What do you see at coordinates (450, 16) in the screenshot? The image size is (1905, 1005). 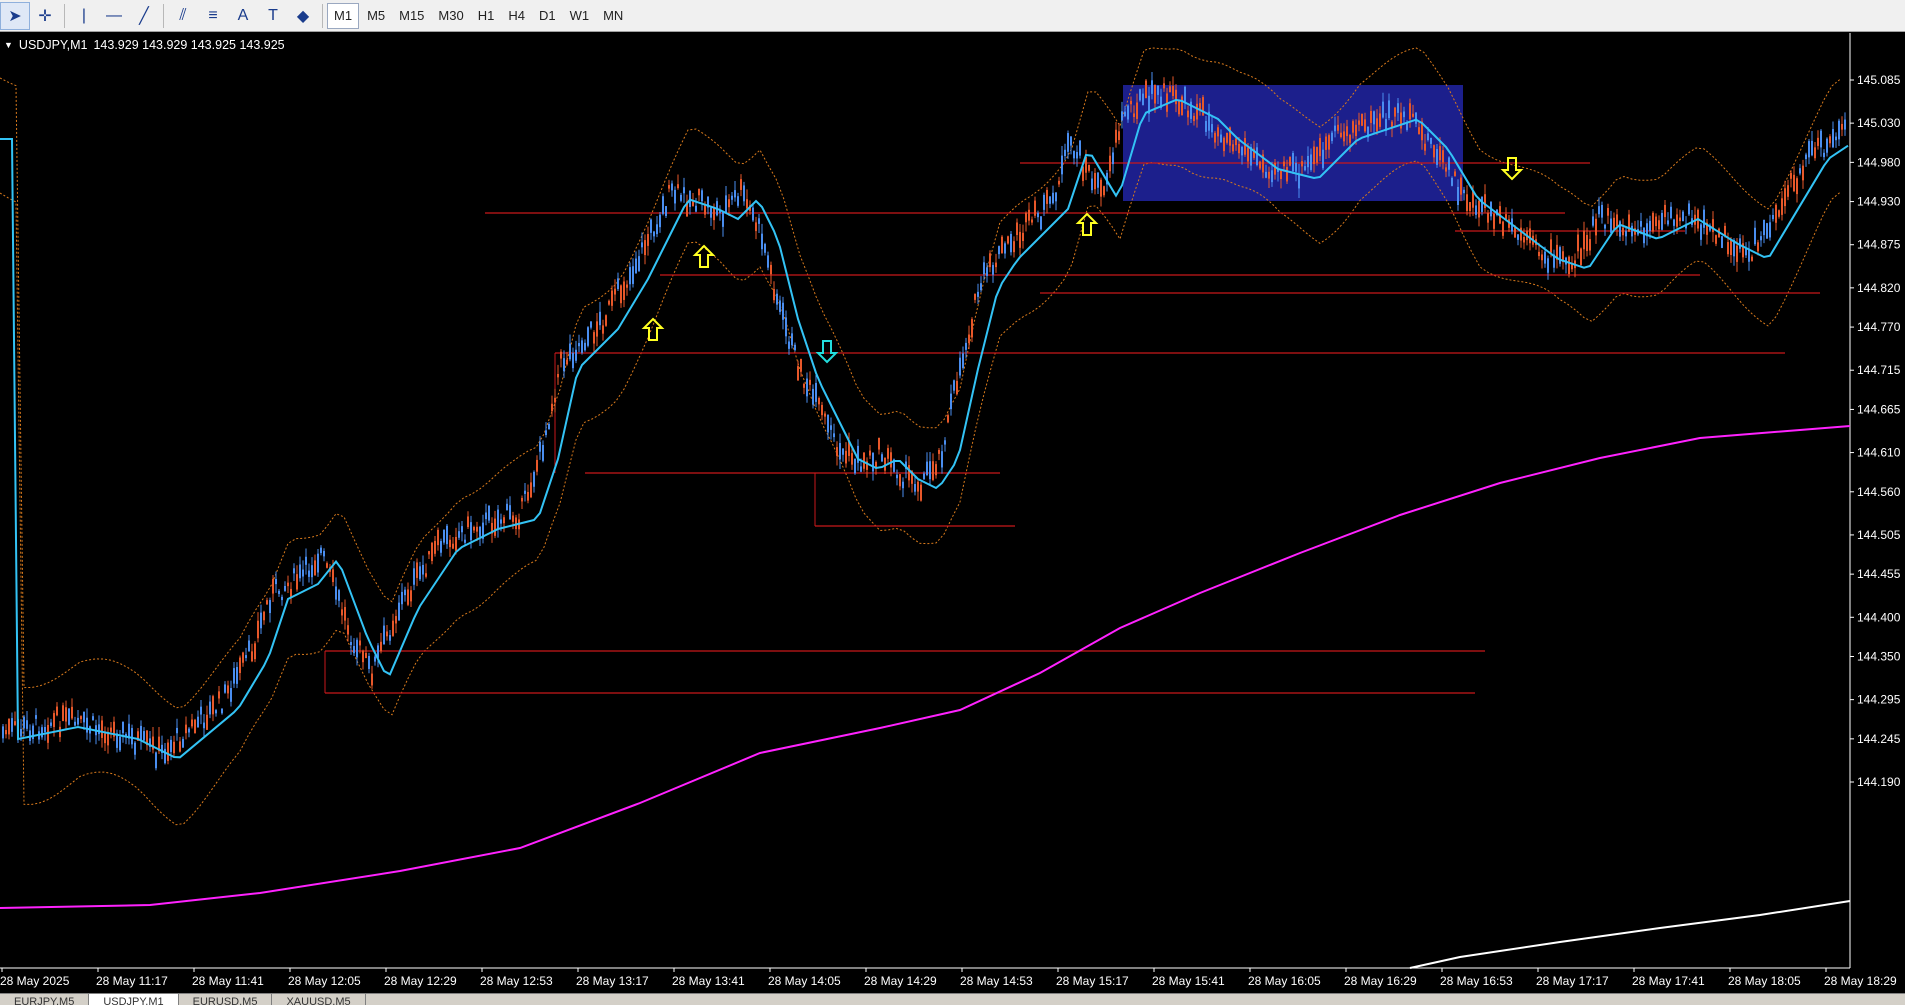 I see `timeframe-m30: M30` at bounding box center [450, 16].